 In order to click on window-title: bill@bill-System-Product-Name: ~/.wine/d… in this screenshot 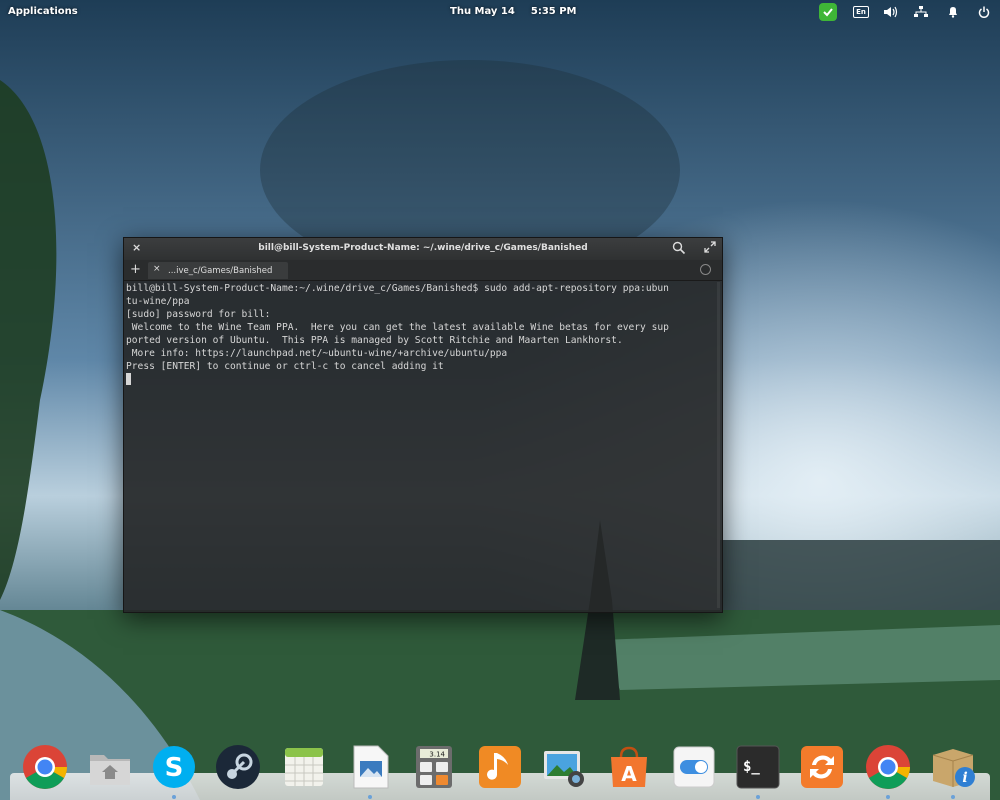, I will do `click(423, 248)`.